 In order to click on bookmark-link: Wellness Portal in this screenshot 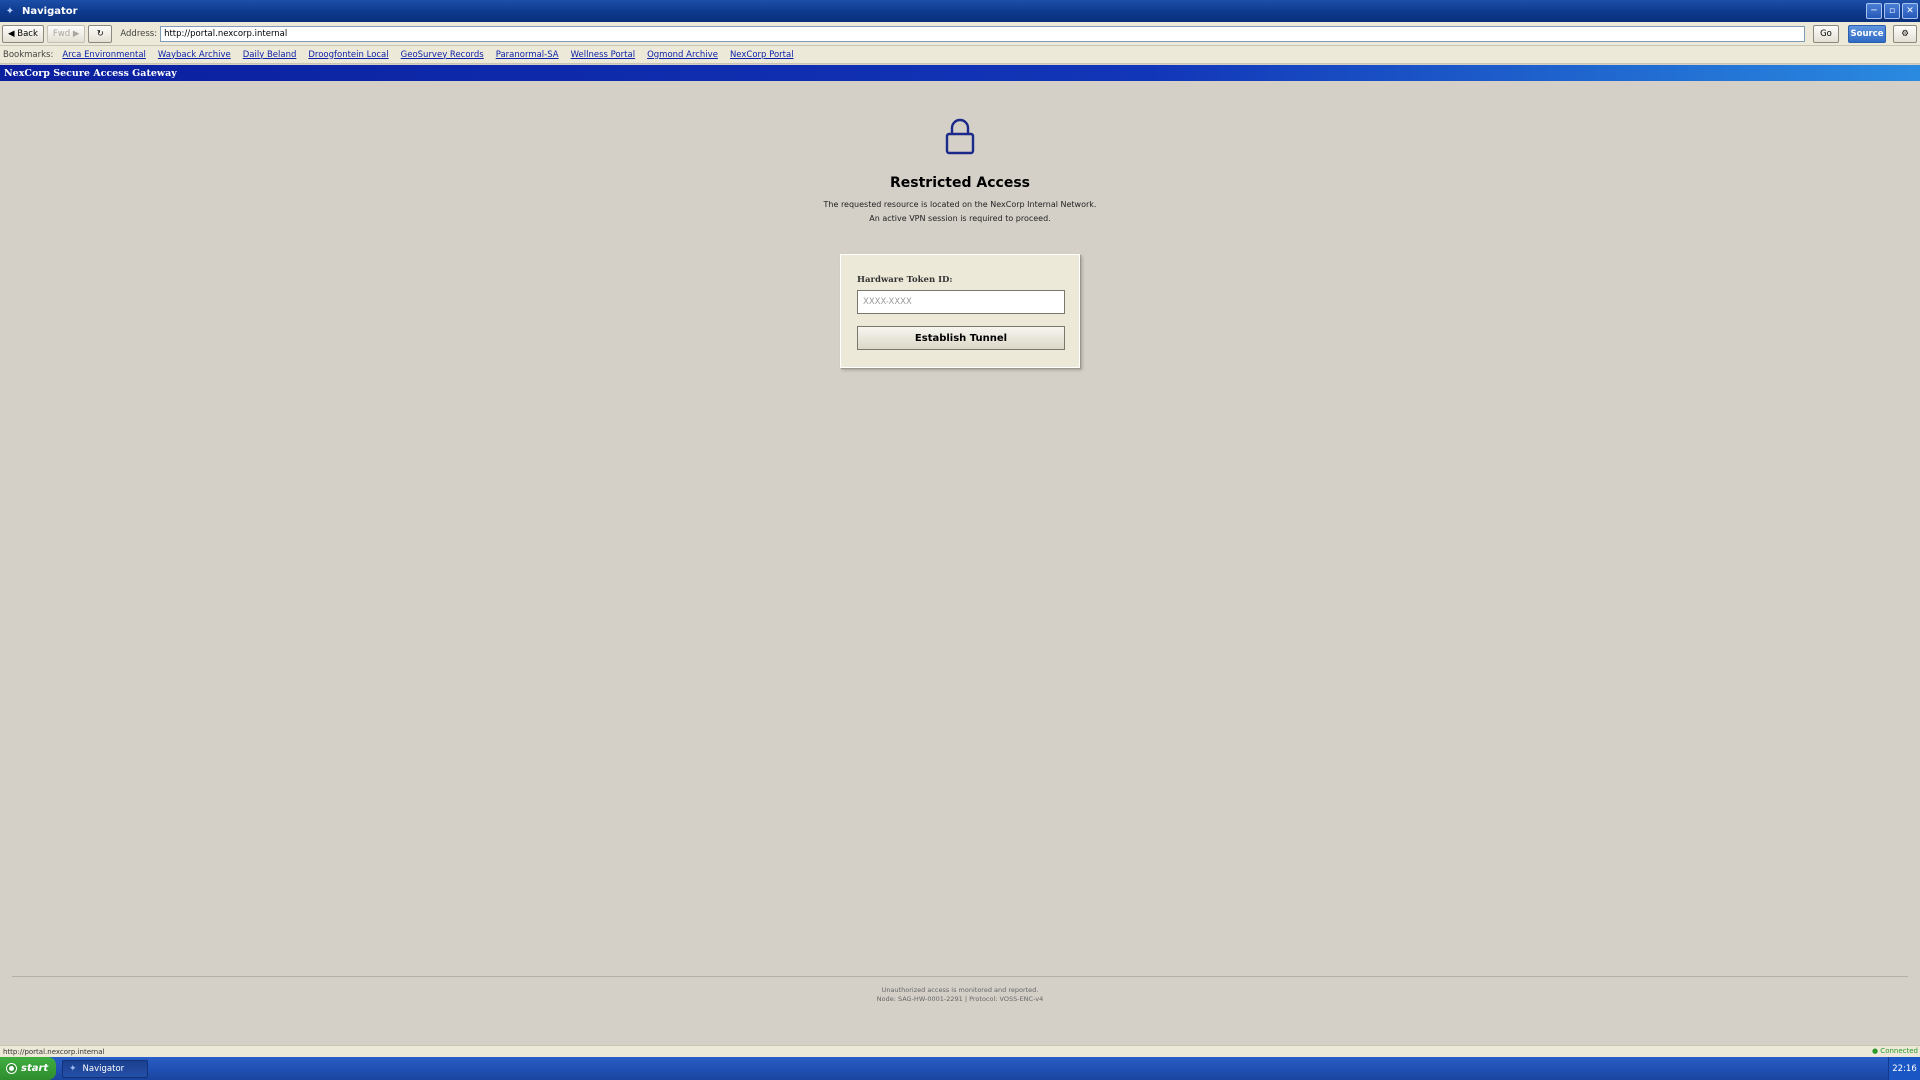, I will do `click(603, 55)`.